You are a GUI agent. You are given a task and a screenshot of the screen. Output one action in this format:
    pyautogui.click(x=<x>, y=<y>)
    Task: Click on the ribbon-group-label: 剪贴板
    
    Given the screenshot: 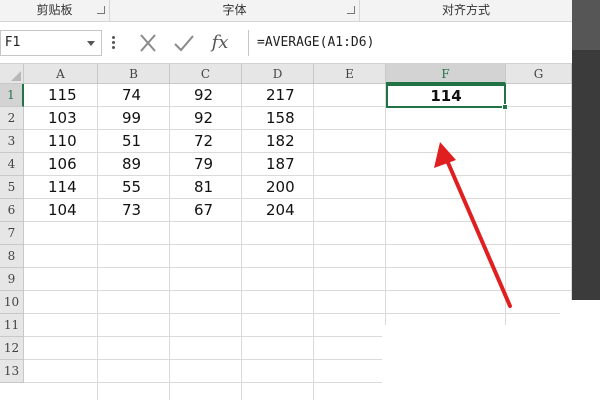 What is the action you would take?
    pyautogui.click(x=54, y=10)
    